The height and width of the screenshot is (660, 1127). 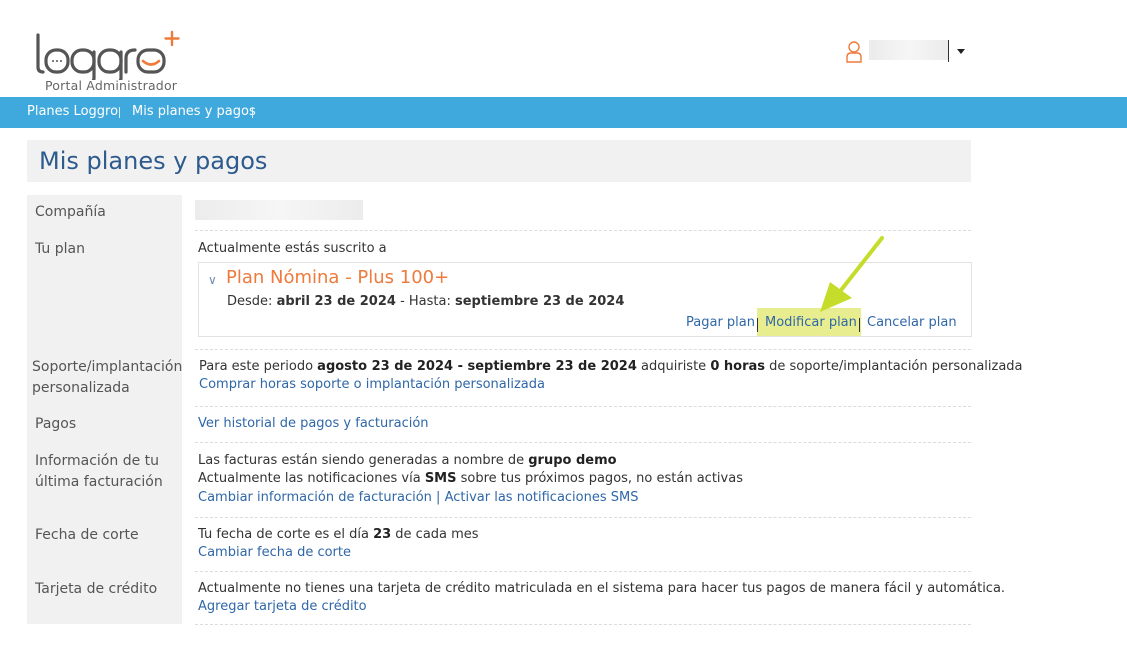 What do you see at coordinates (720, 322) in the screenshot?
I see `pay-plan-link: Pagar plan` at bounding box center [720, 322].